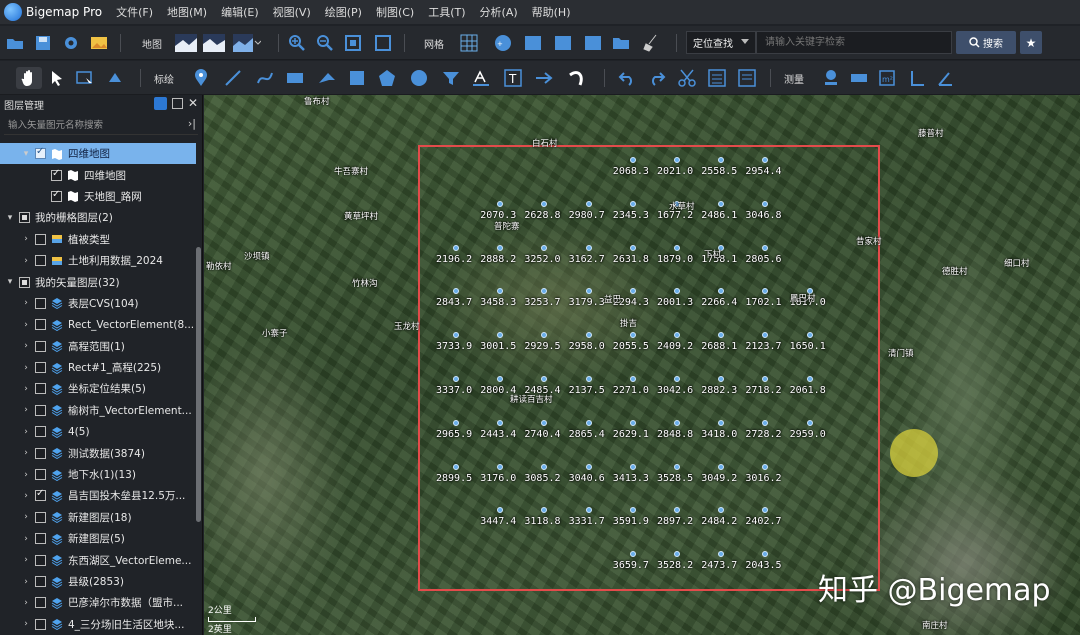 The width and height of the screenshot is (1080, 635). Describe the element at coordinates (721, 42) in the screenshot. I see `locate-mode-select: 定位查找` at that location.